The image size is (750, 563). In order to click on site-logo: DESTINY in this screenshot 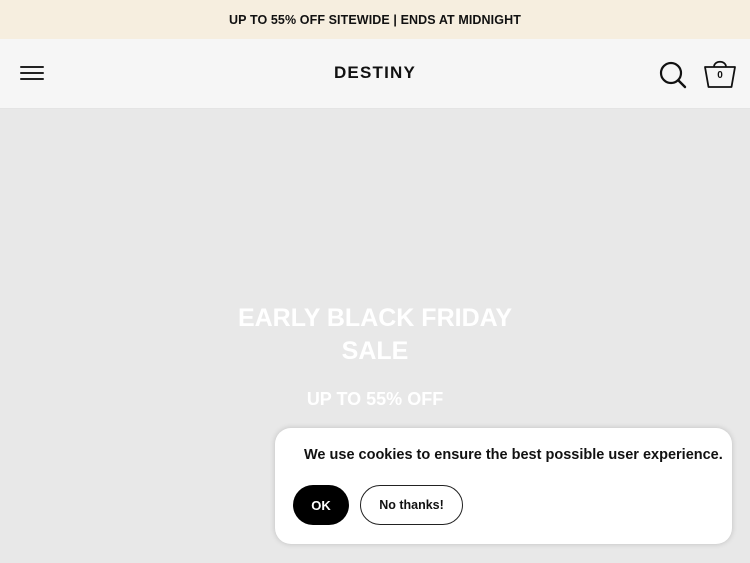, I will do `click(375, 73)`.